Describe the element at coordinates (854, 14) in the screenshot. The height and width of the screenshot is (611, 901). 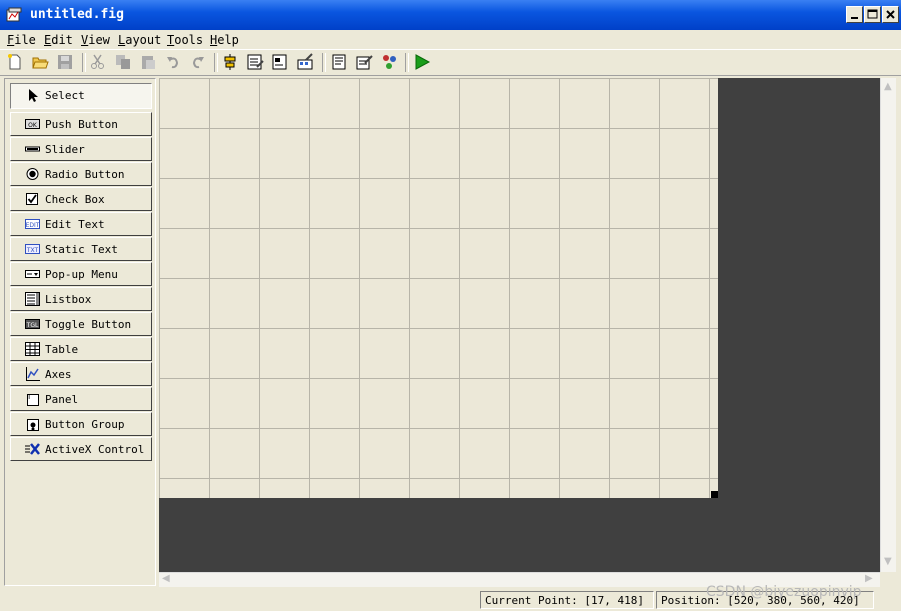
I see `minimize-button` at that location.